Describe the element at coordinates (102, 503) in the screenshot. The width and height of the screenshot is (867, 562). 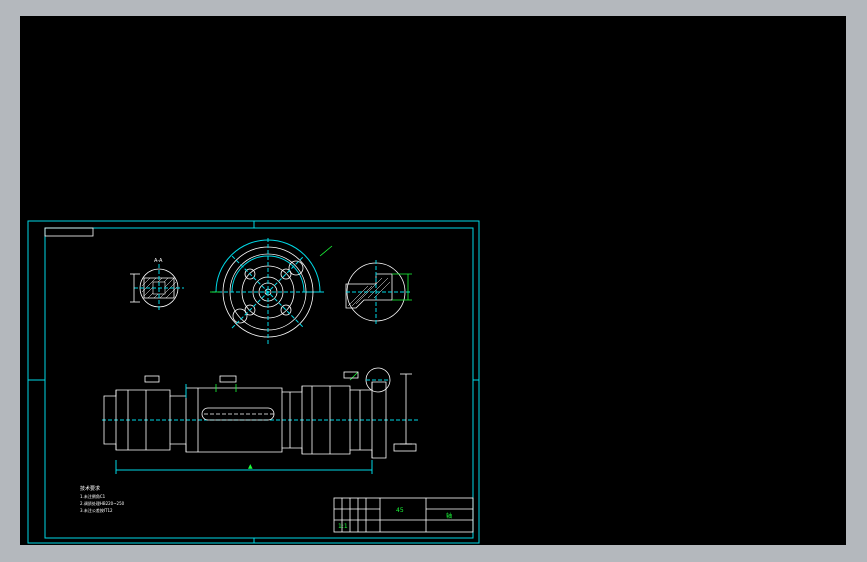
I see `notes-line-2: 2.调质处理HB220~250` at that location.